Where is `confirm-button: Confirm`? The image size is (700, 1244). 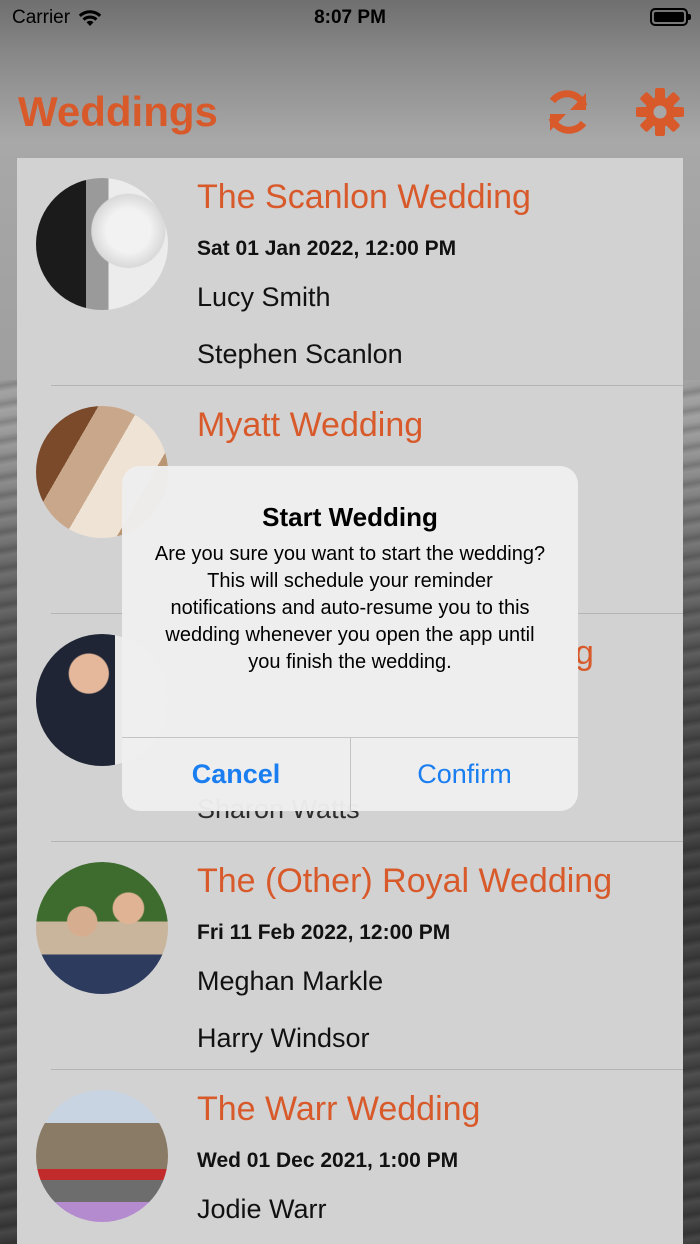 confirm-button: Confirm is located at coordinates (464, 774).